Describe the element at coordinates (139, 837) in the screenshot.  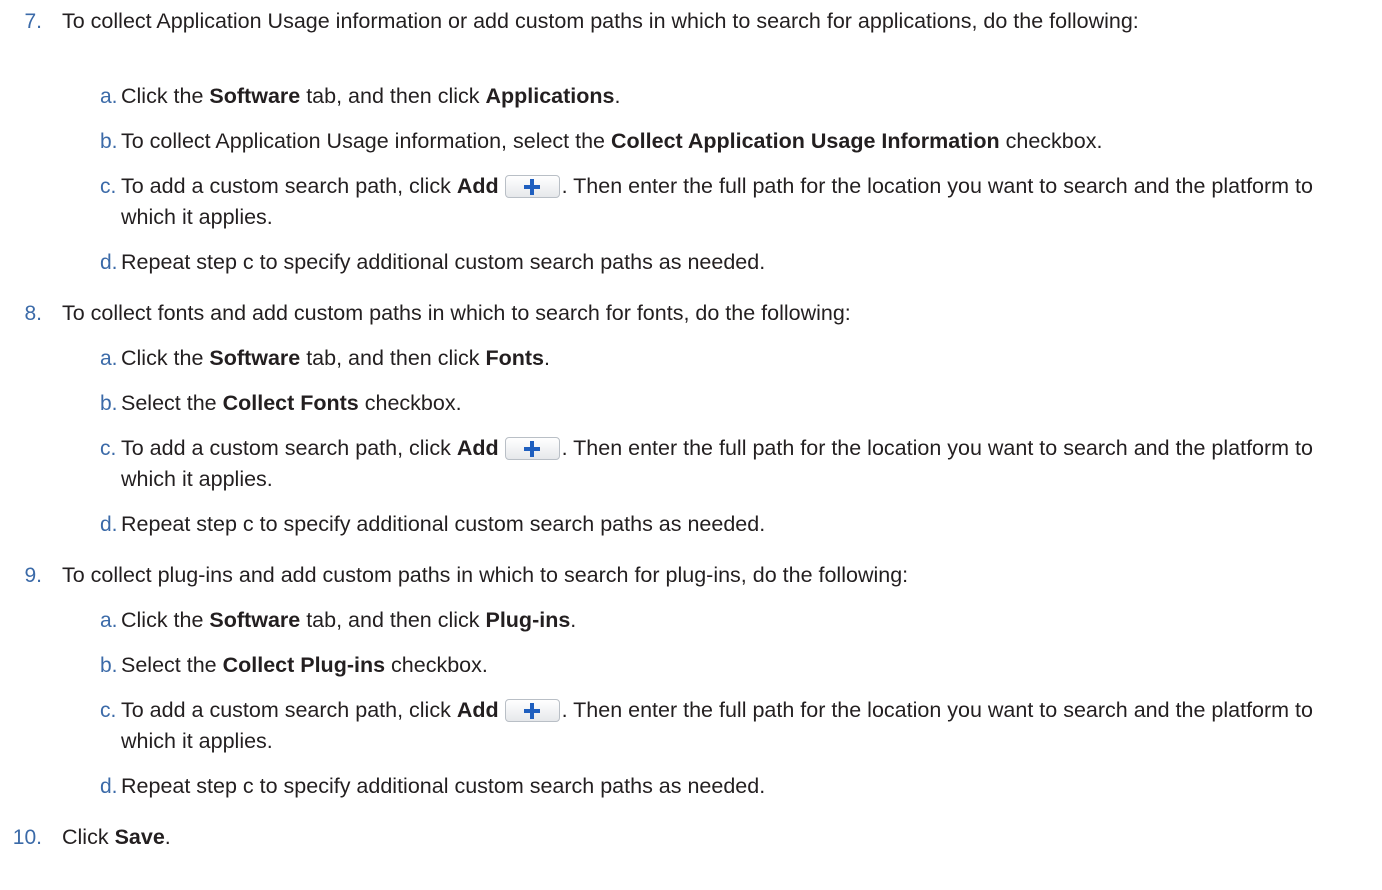
I see `ui-term: Save` at that location.